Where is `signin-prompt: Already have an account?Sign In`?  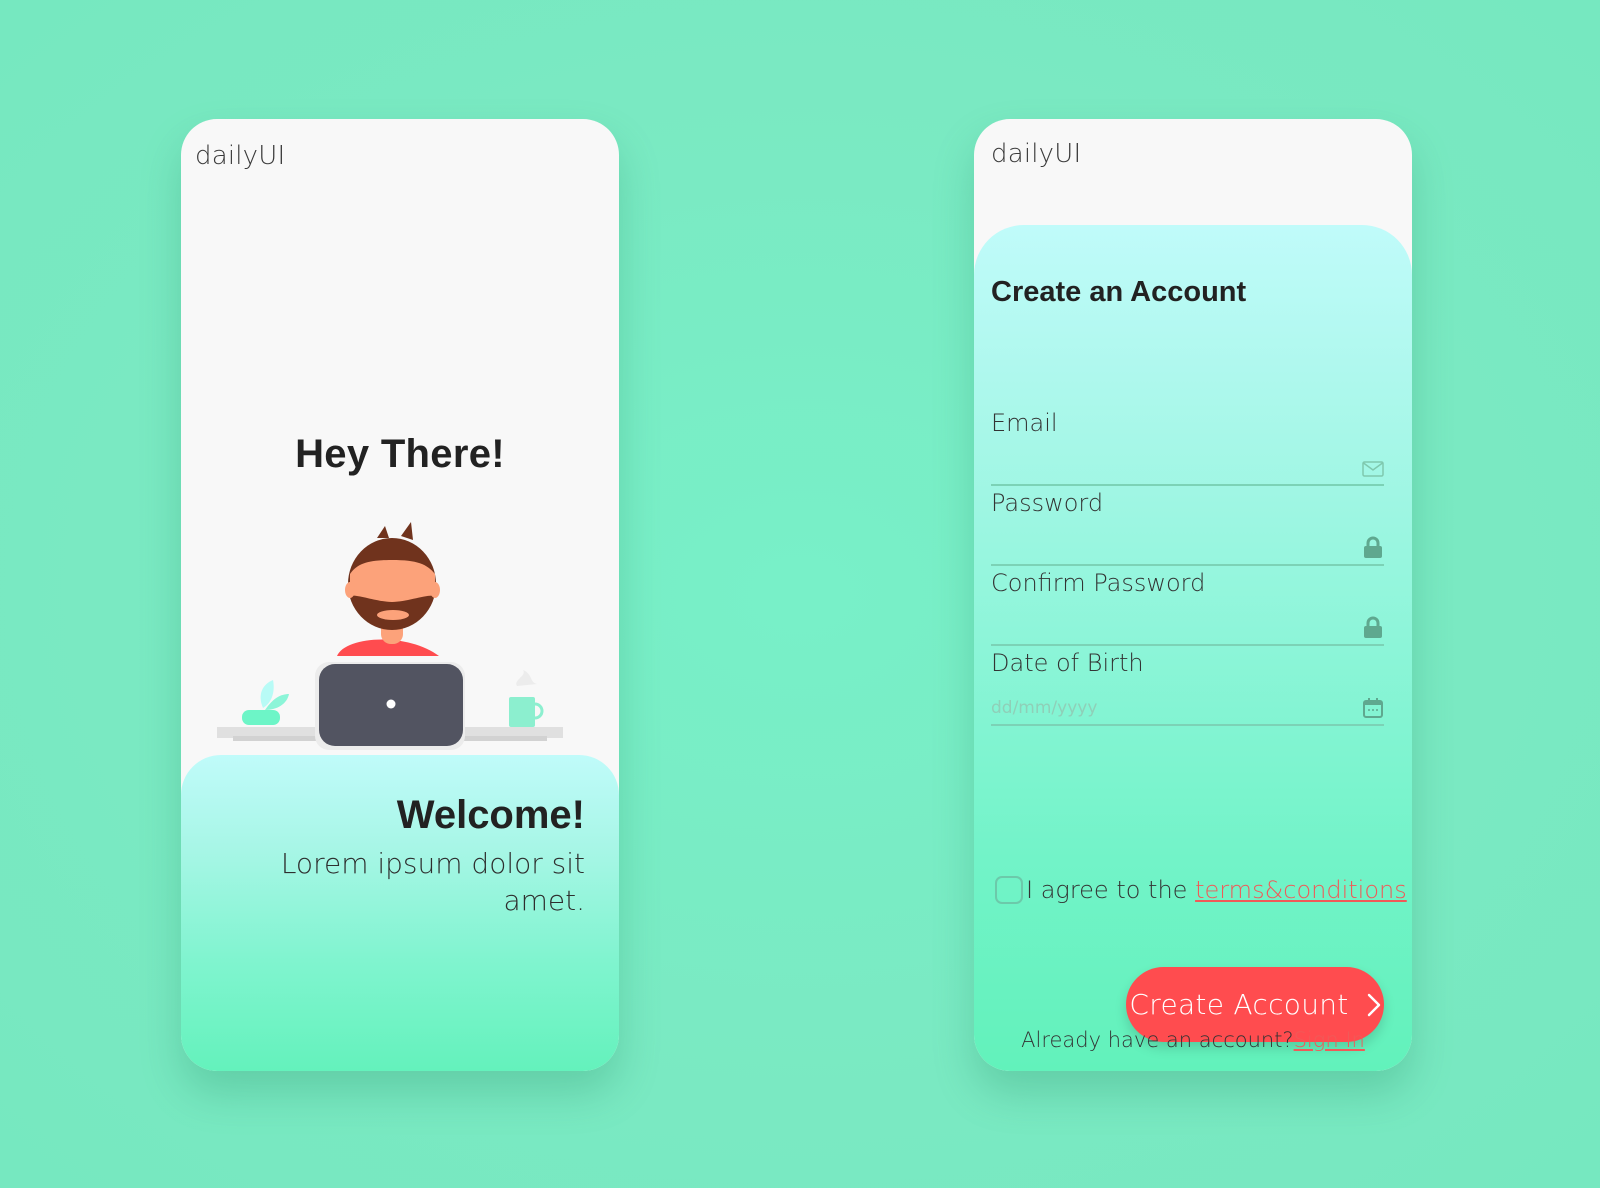 signin-prompt: Already have an account?Sign In is located at coordinates (1193, 1040).